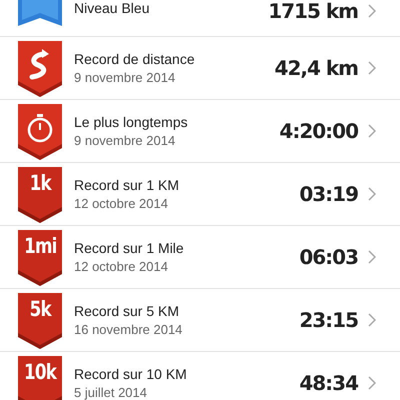  I want to click on badge-label: 1mi, so click(40, 248).